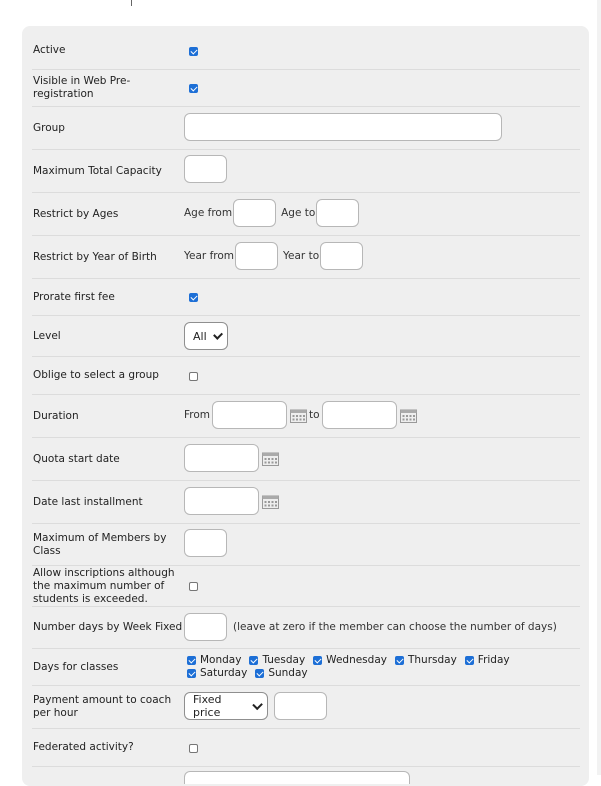 The width and height of the screenshot is (601, 786). I want to click on max-members-class-input, so click(205, 543).